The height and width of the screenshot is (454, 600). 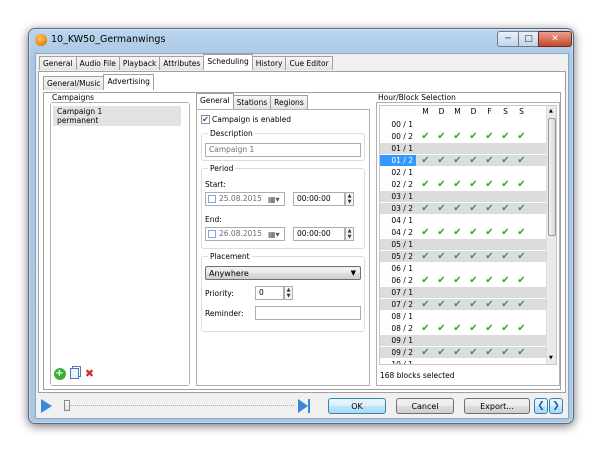 I want to click on tab-detail-general: General, so click(x=215, y=101).